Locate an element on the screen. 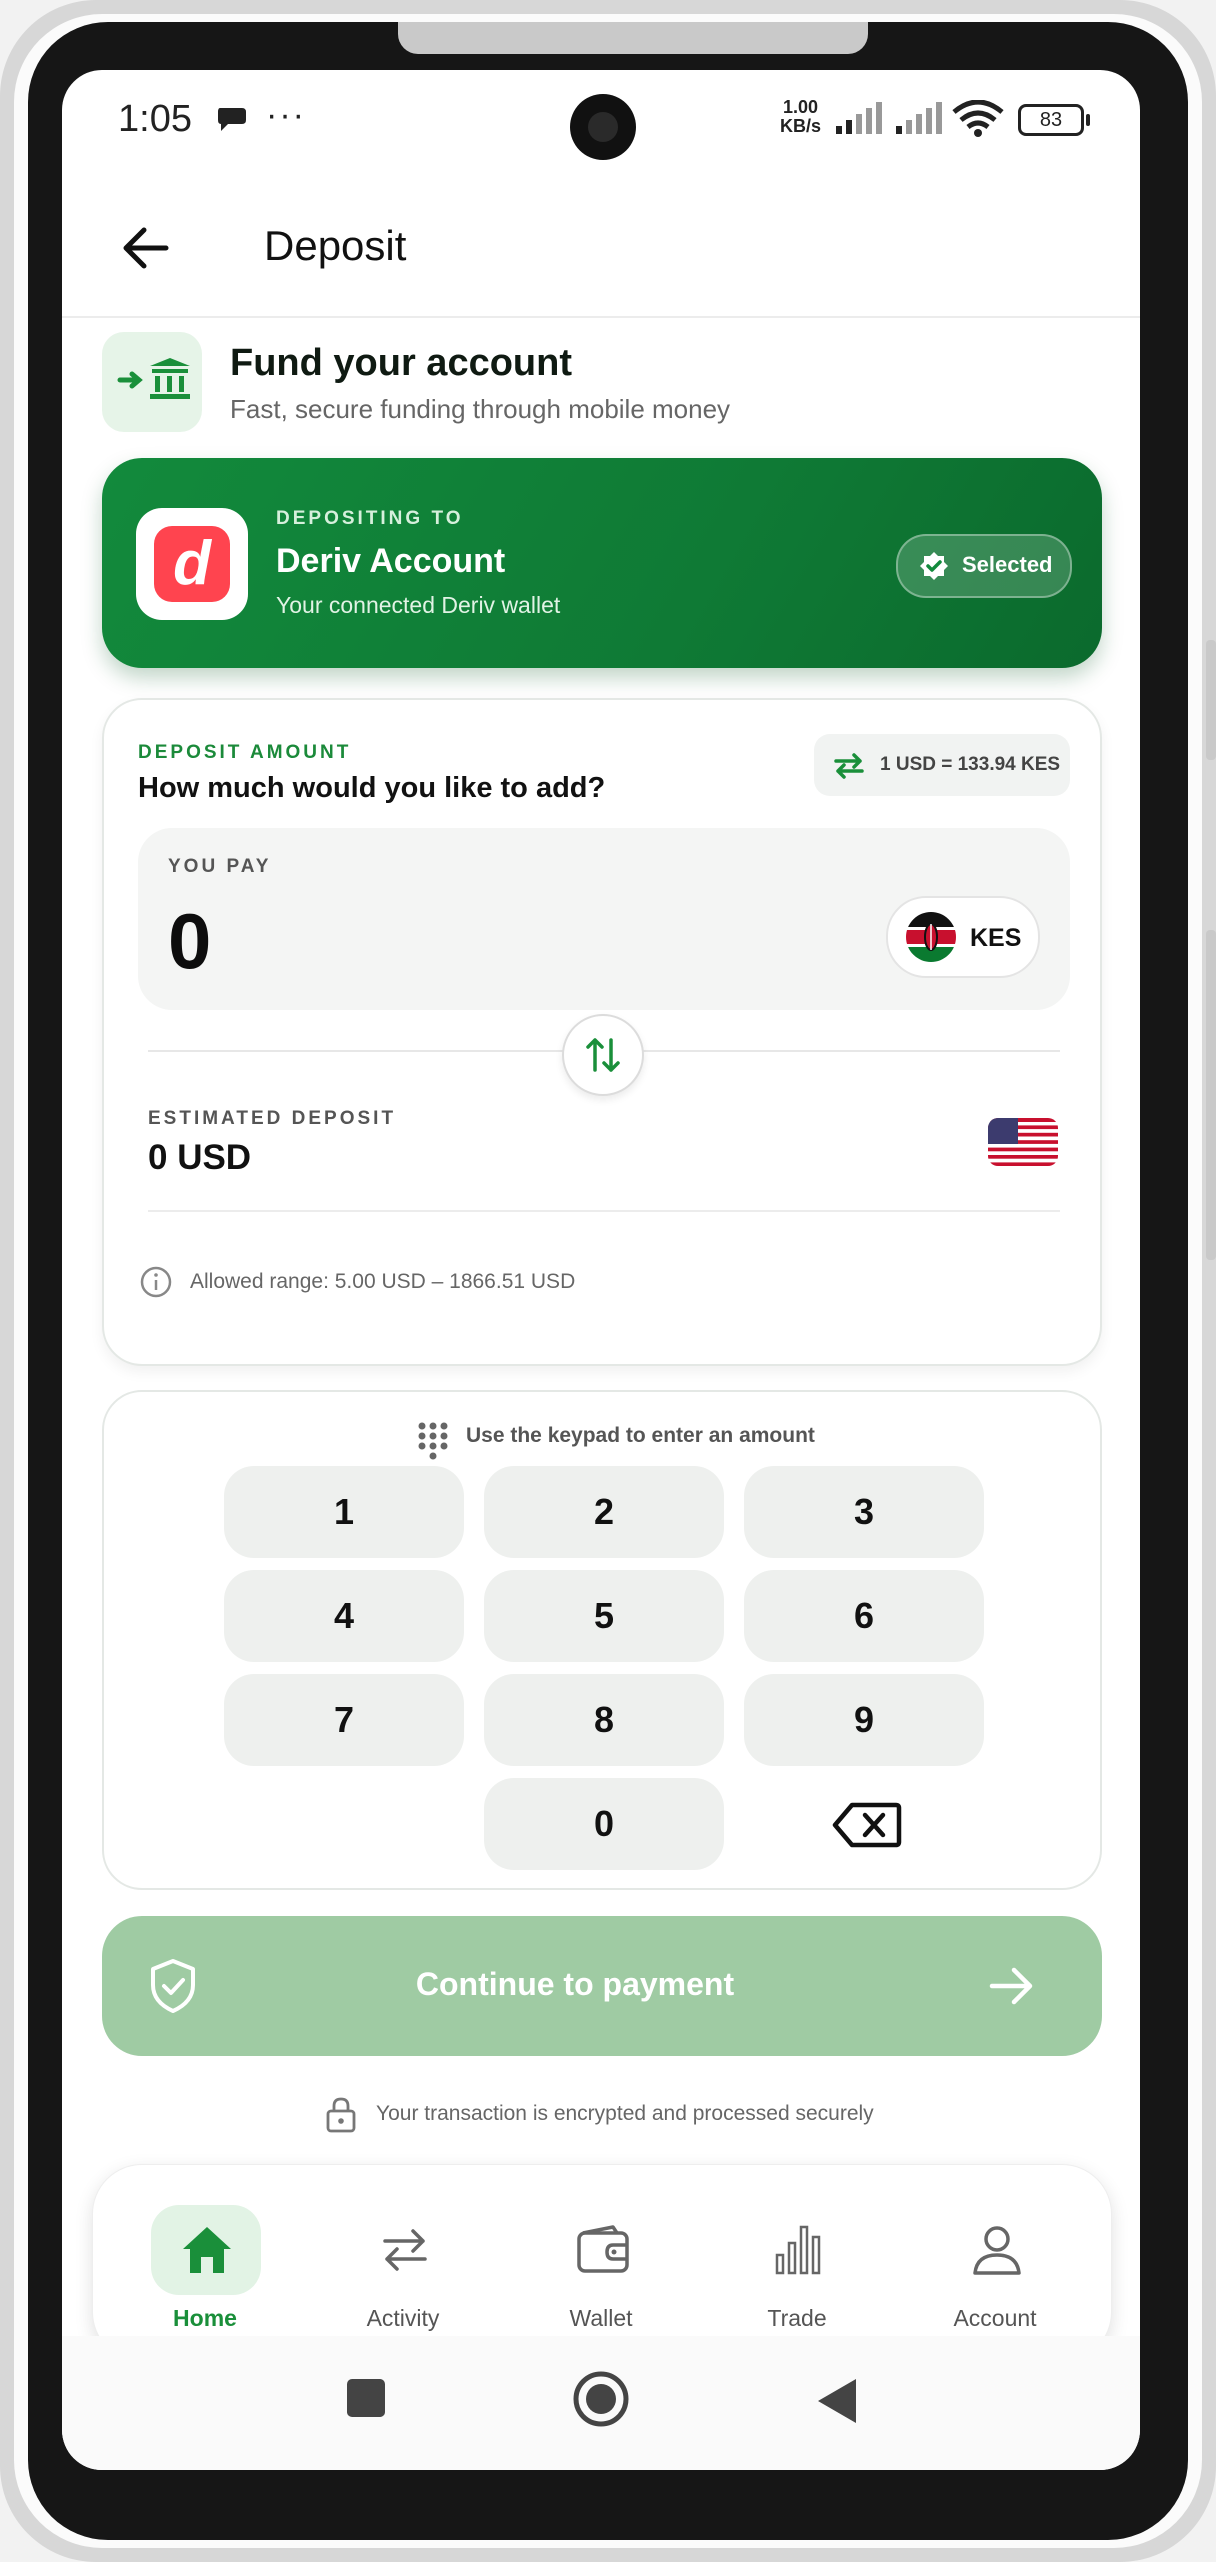 The height and width of the screenshot is (2562, 1216). status-time: 1:05 is located at coordinates (155, 119).